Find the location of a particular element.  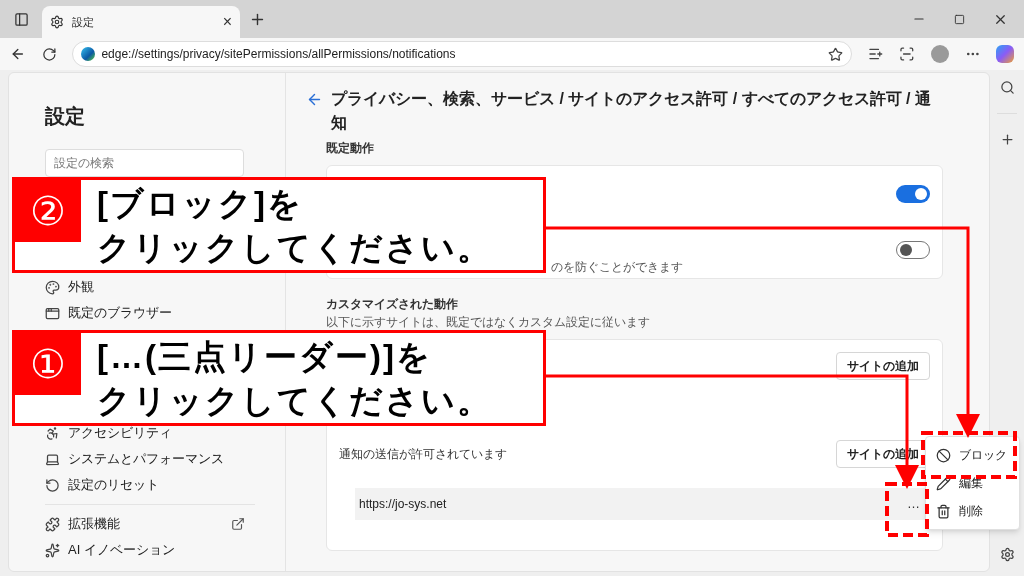

section-heading: 既定動作 is located at coordinates (350, 148).